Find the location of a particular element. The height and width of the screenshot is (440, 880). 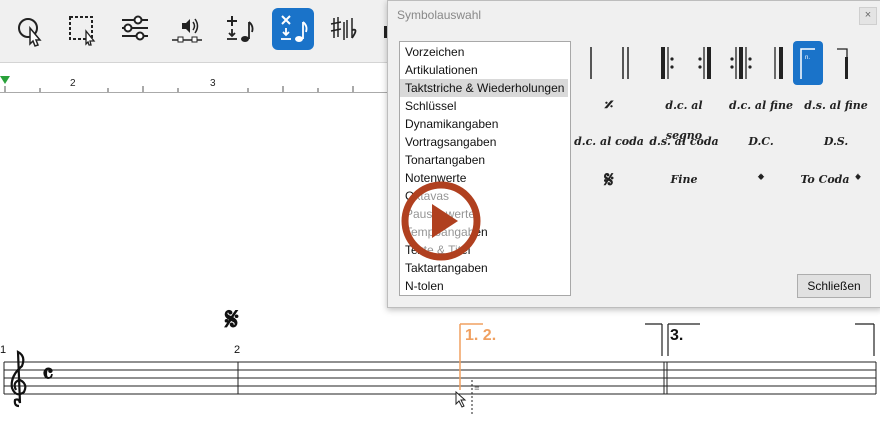

category-item: Schlüssel is located at coordinates (484, 106).